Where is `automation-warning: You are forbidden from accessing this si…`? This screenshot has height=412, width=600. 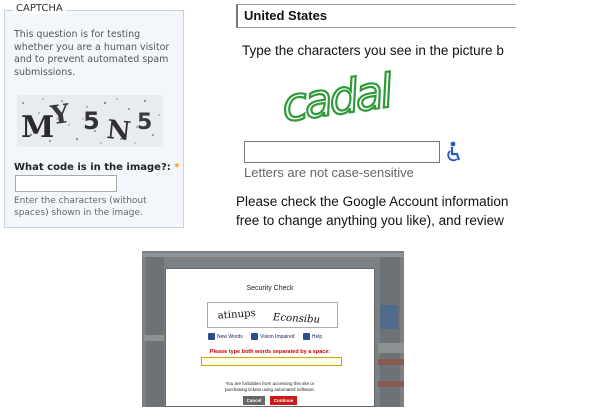 automation-warning: You are forbidden from accessing this si… is located at coordinates (270, 387).